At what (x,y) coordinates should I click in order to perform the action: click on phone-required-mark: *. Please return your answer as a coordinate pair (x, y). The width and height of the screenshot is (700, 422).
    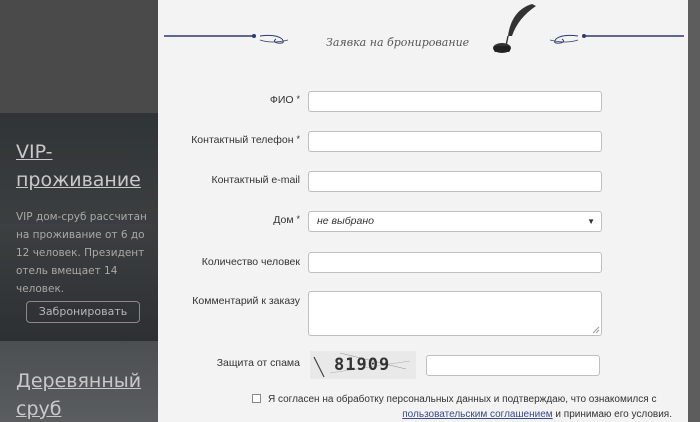
    Looking at the image, I should click on (298, 139).